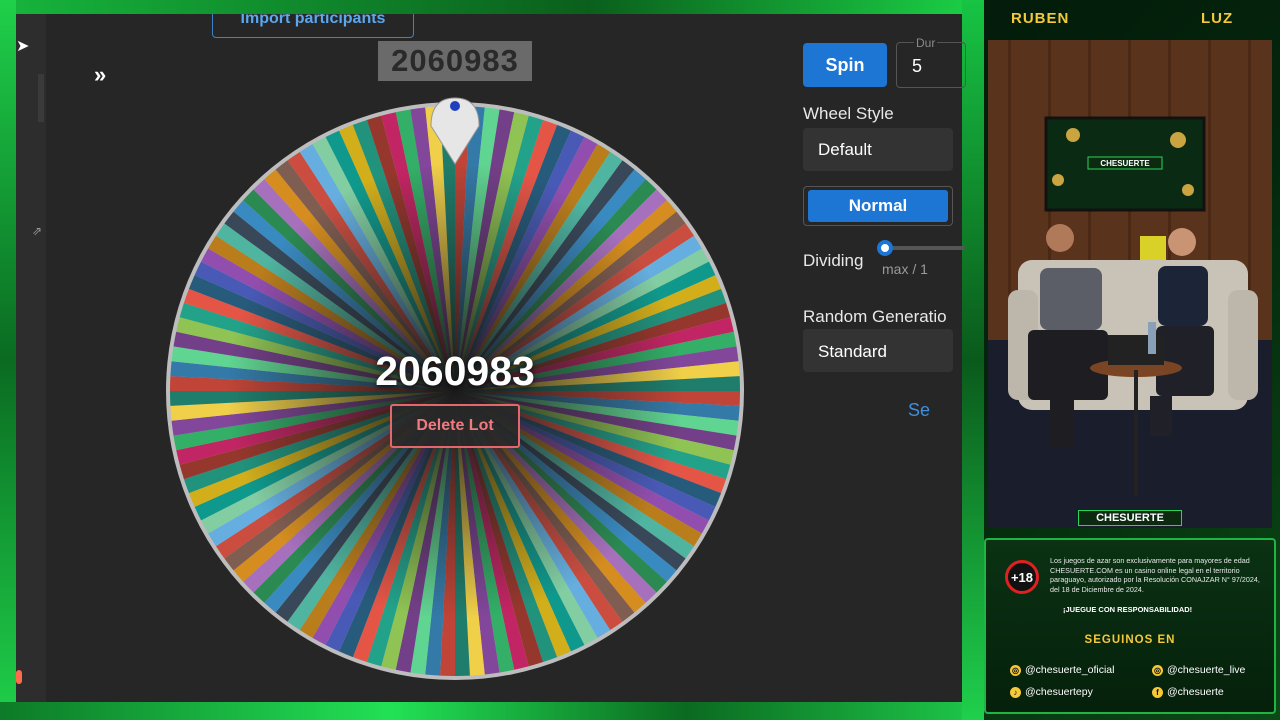  Describe the element at coordinates (919, 410) in the screenshot. I see `settings-link: Se` at that location.